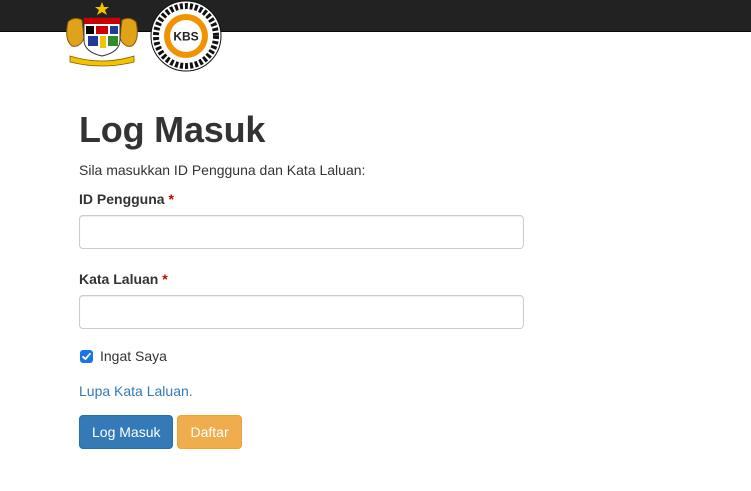 The width and height of the screenshot is (751, 491). Describe the element at coordinates (119, 279) in the screenshot. I see `password-label-text: Kata Laluan` at that location.